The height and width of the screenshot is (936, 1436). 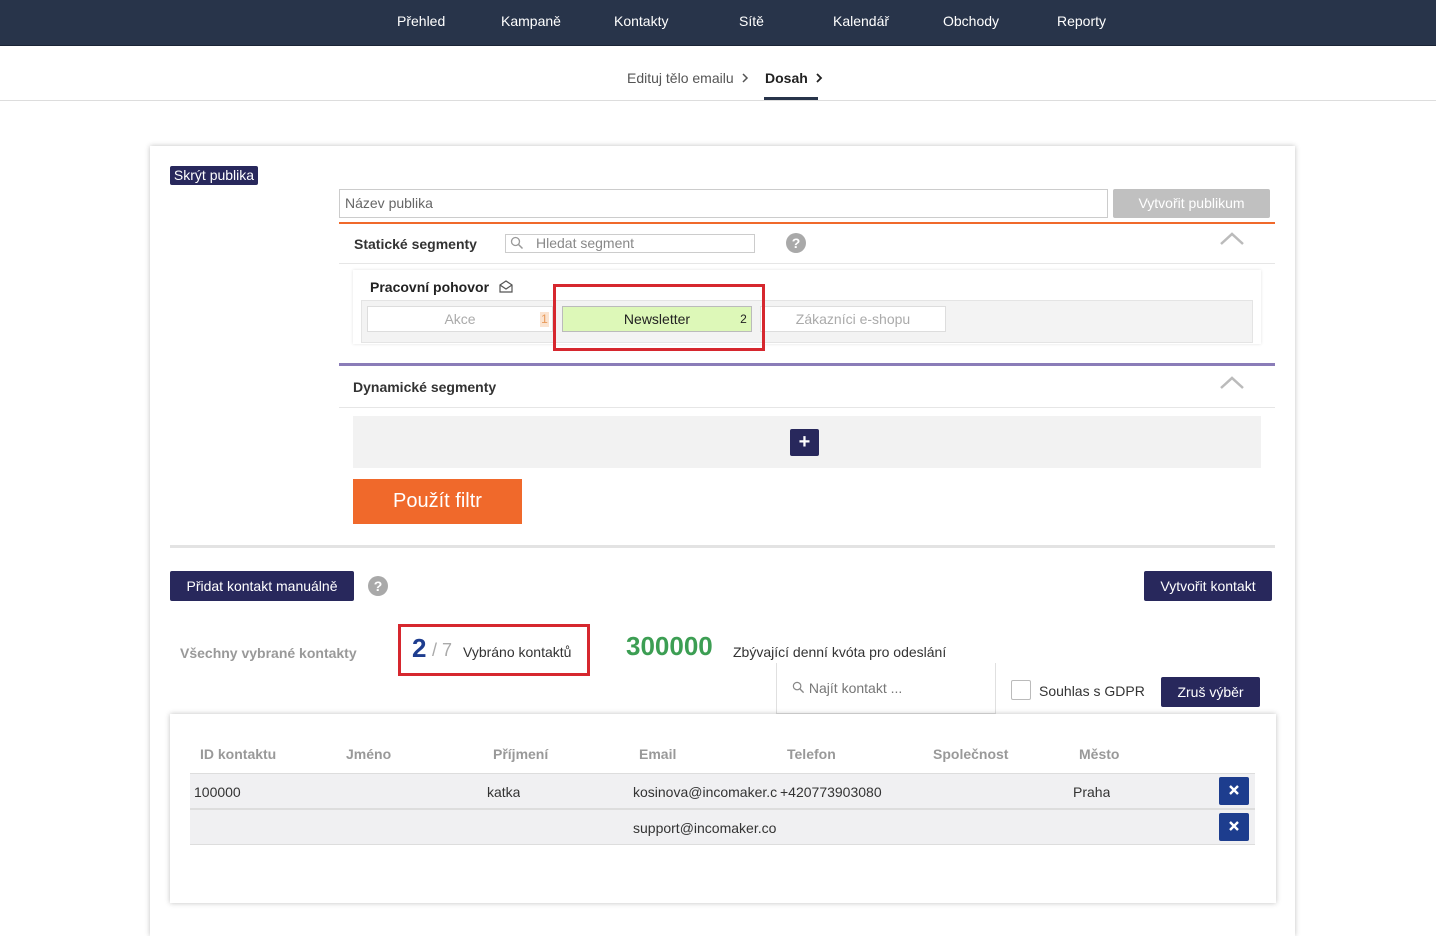 I want to click on all-selected-contacts-label: Všechny vybrané kontakty, so click(x=268, y=653).